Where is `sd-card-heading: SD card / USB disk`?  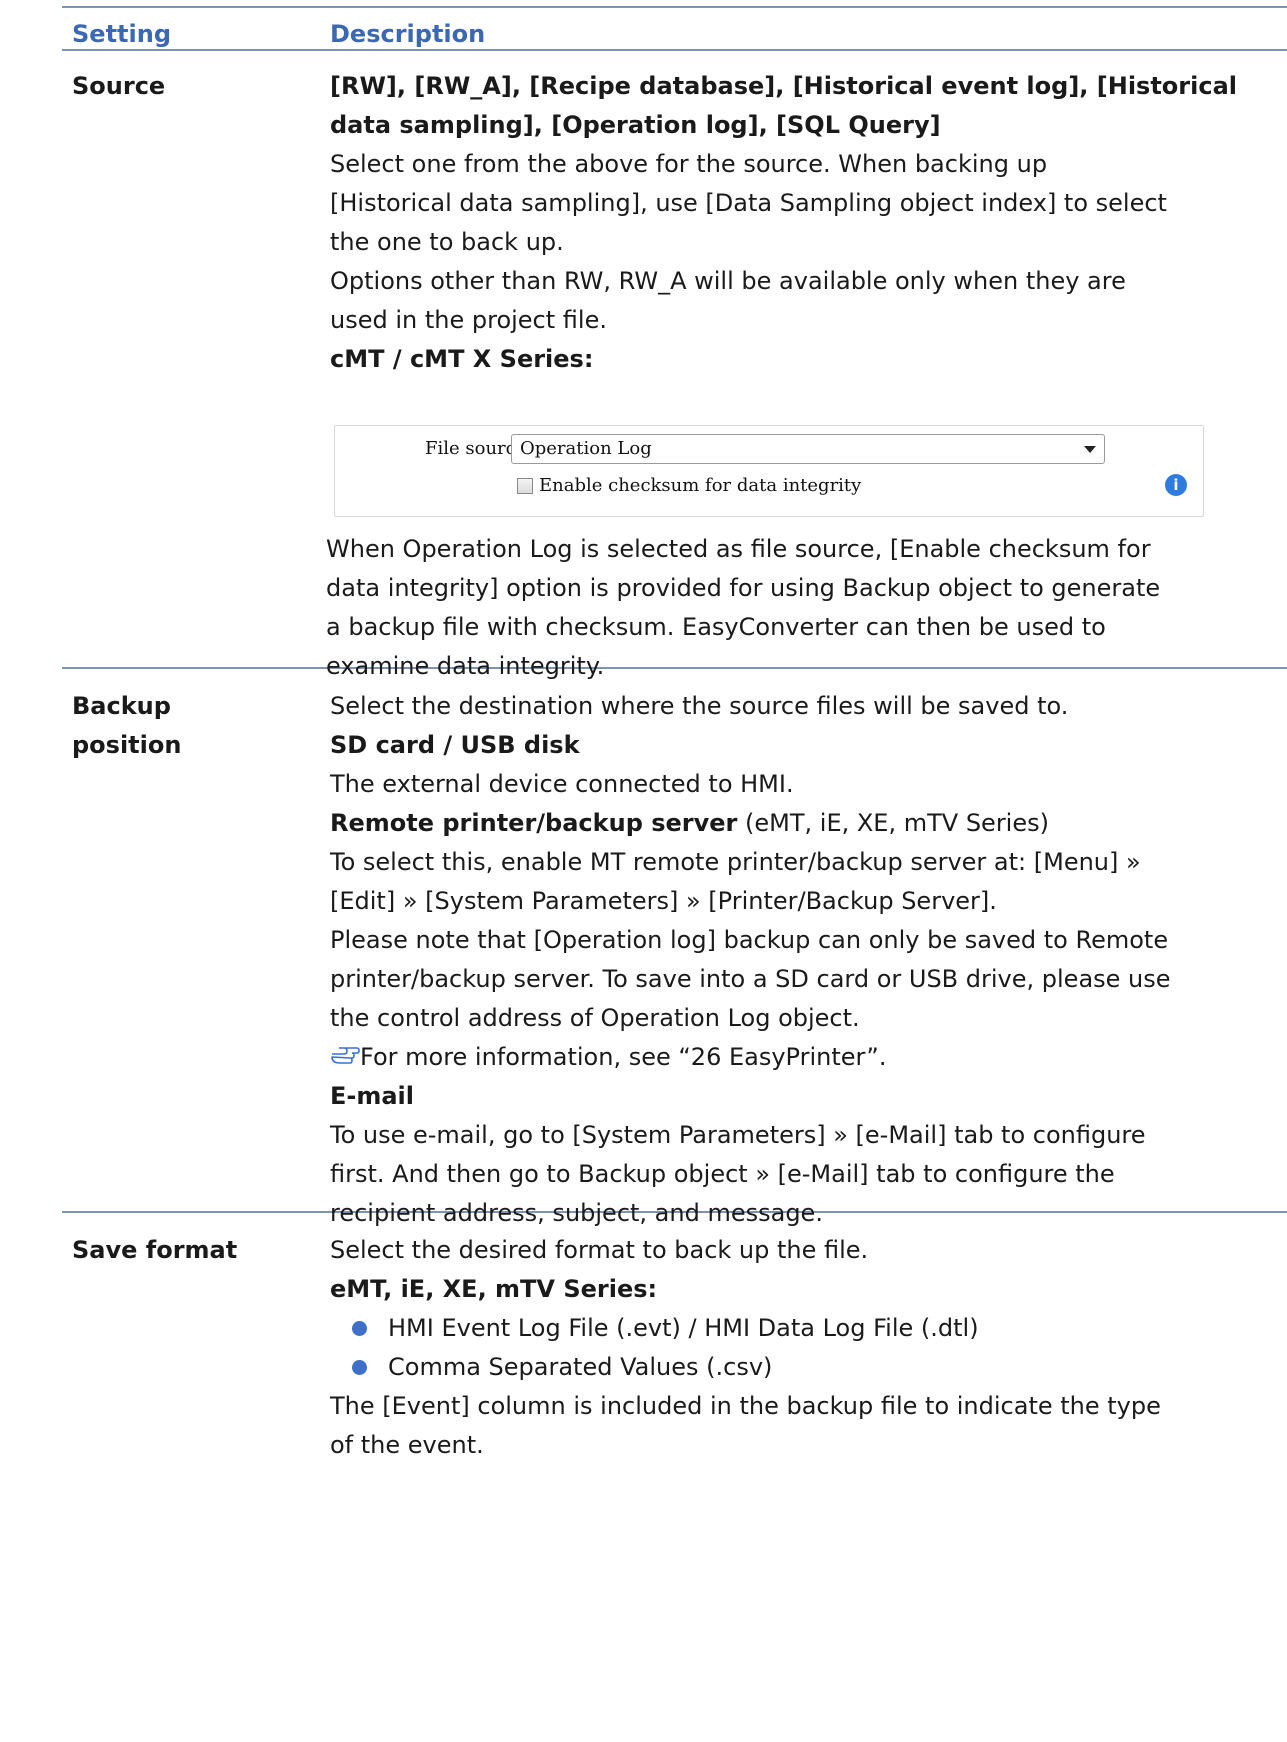
sd-card-heading: SD card / USB disk is located at coordinates (455, 745).